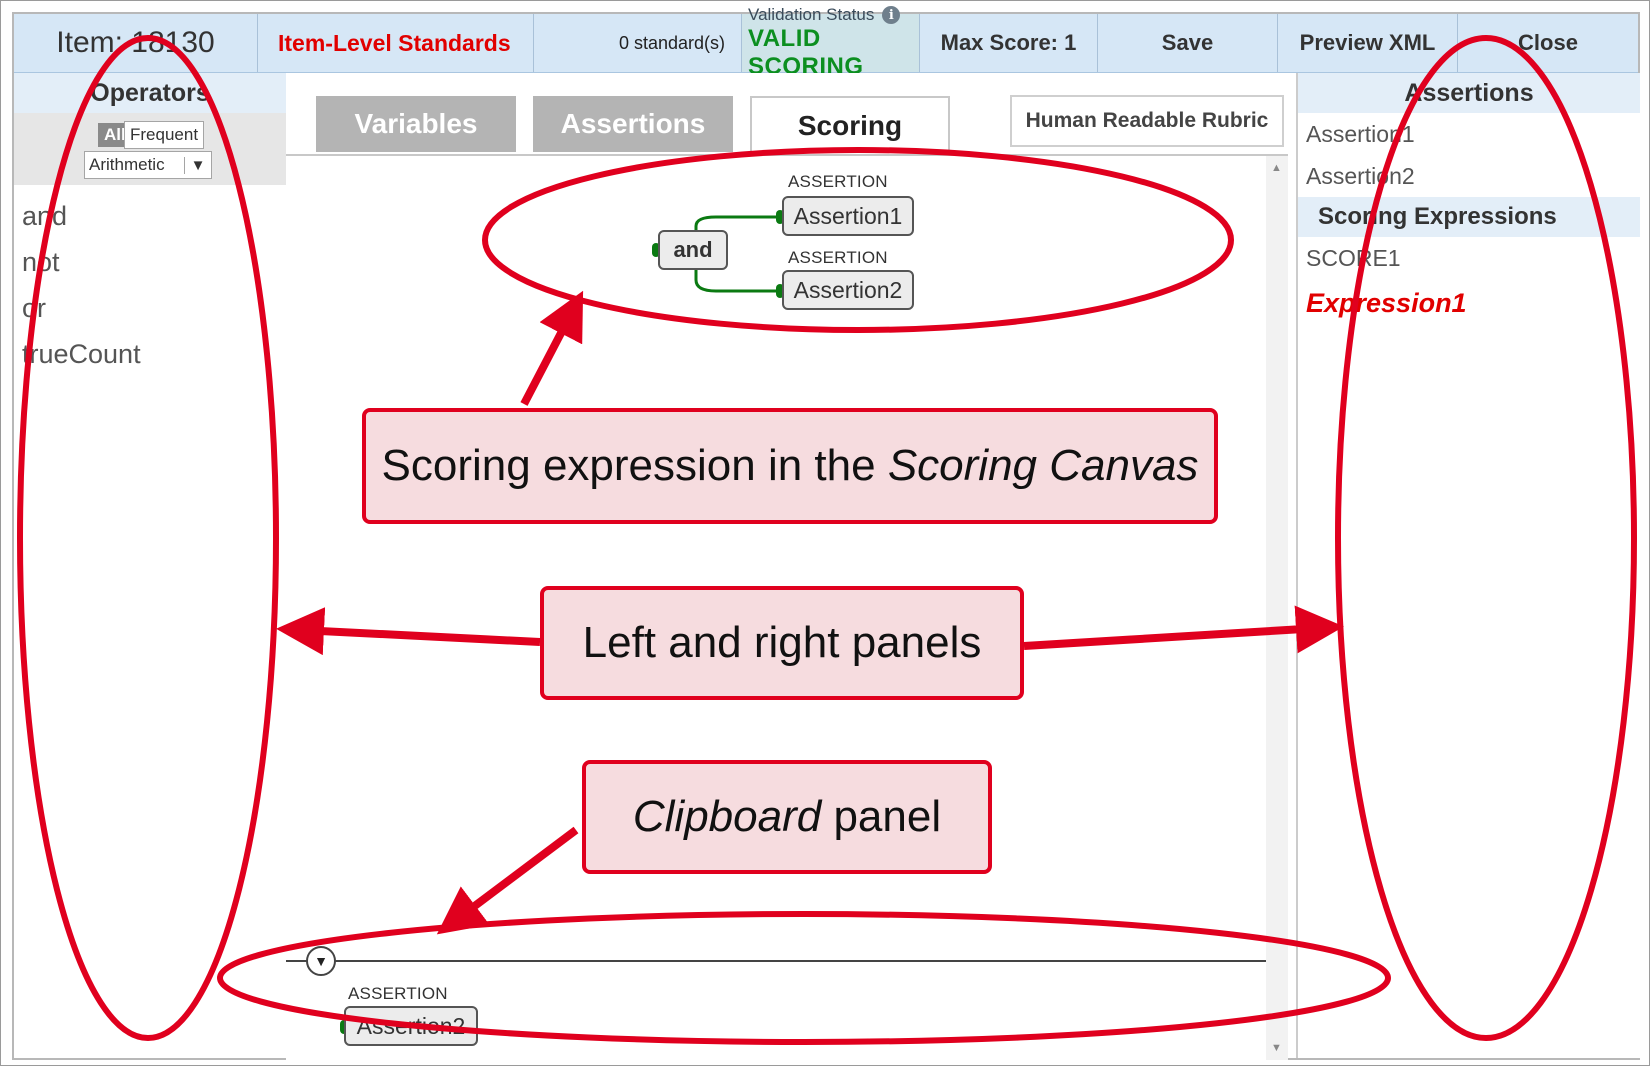 This screenshot has height=1066, width=1650. I want to click on annotation-left-right-text: Left and right panels, so click(782, 642).